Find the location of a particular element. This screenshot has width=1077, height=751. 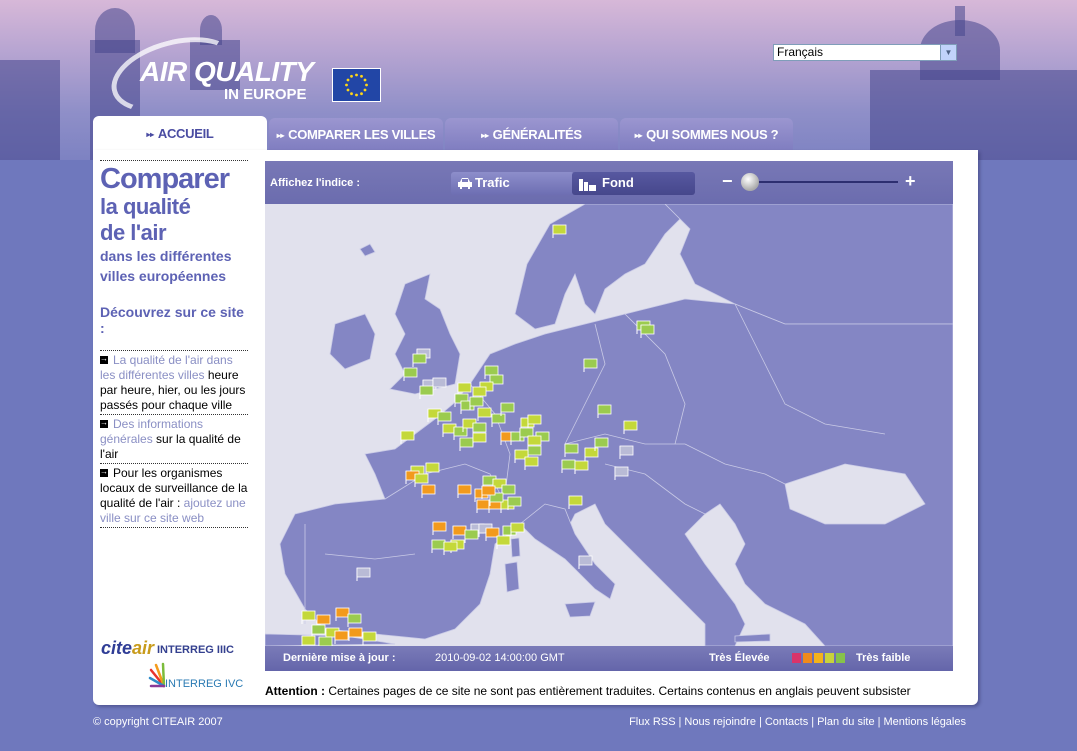

zoom-out-button: − is located at coordinates (727, 181).